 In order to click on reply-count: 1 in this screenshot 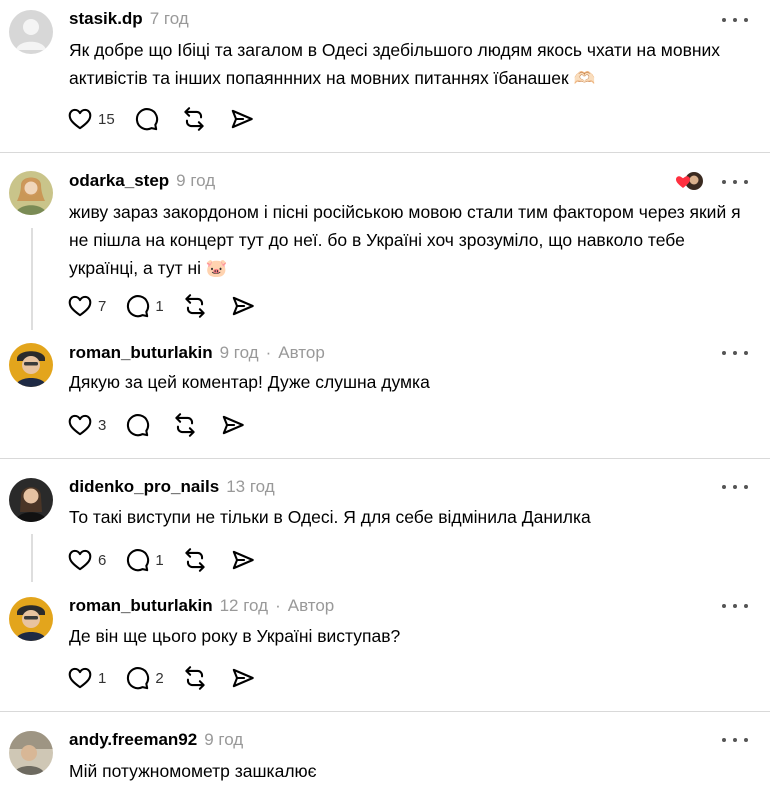, I will do `click(159, 560)`.